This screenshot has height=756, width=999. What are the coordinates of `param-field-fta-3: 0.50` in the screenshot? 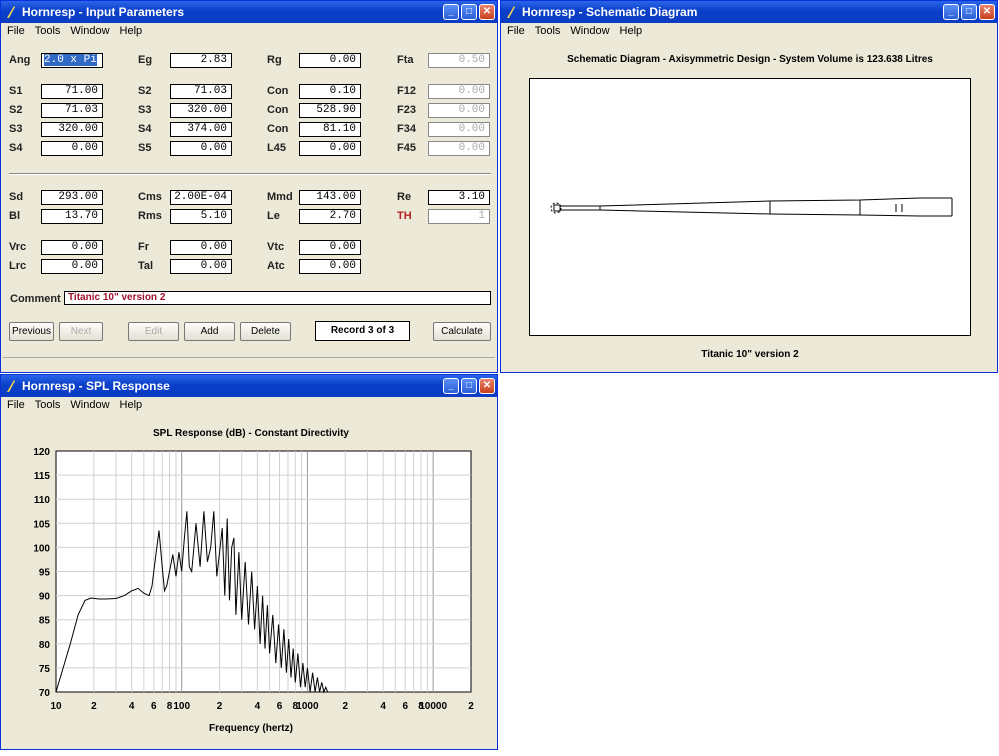 It's located at (459, 60).